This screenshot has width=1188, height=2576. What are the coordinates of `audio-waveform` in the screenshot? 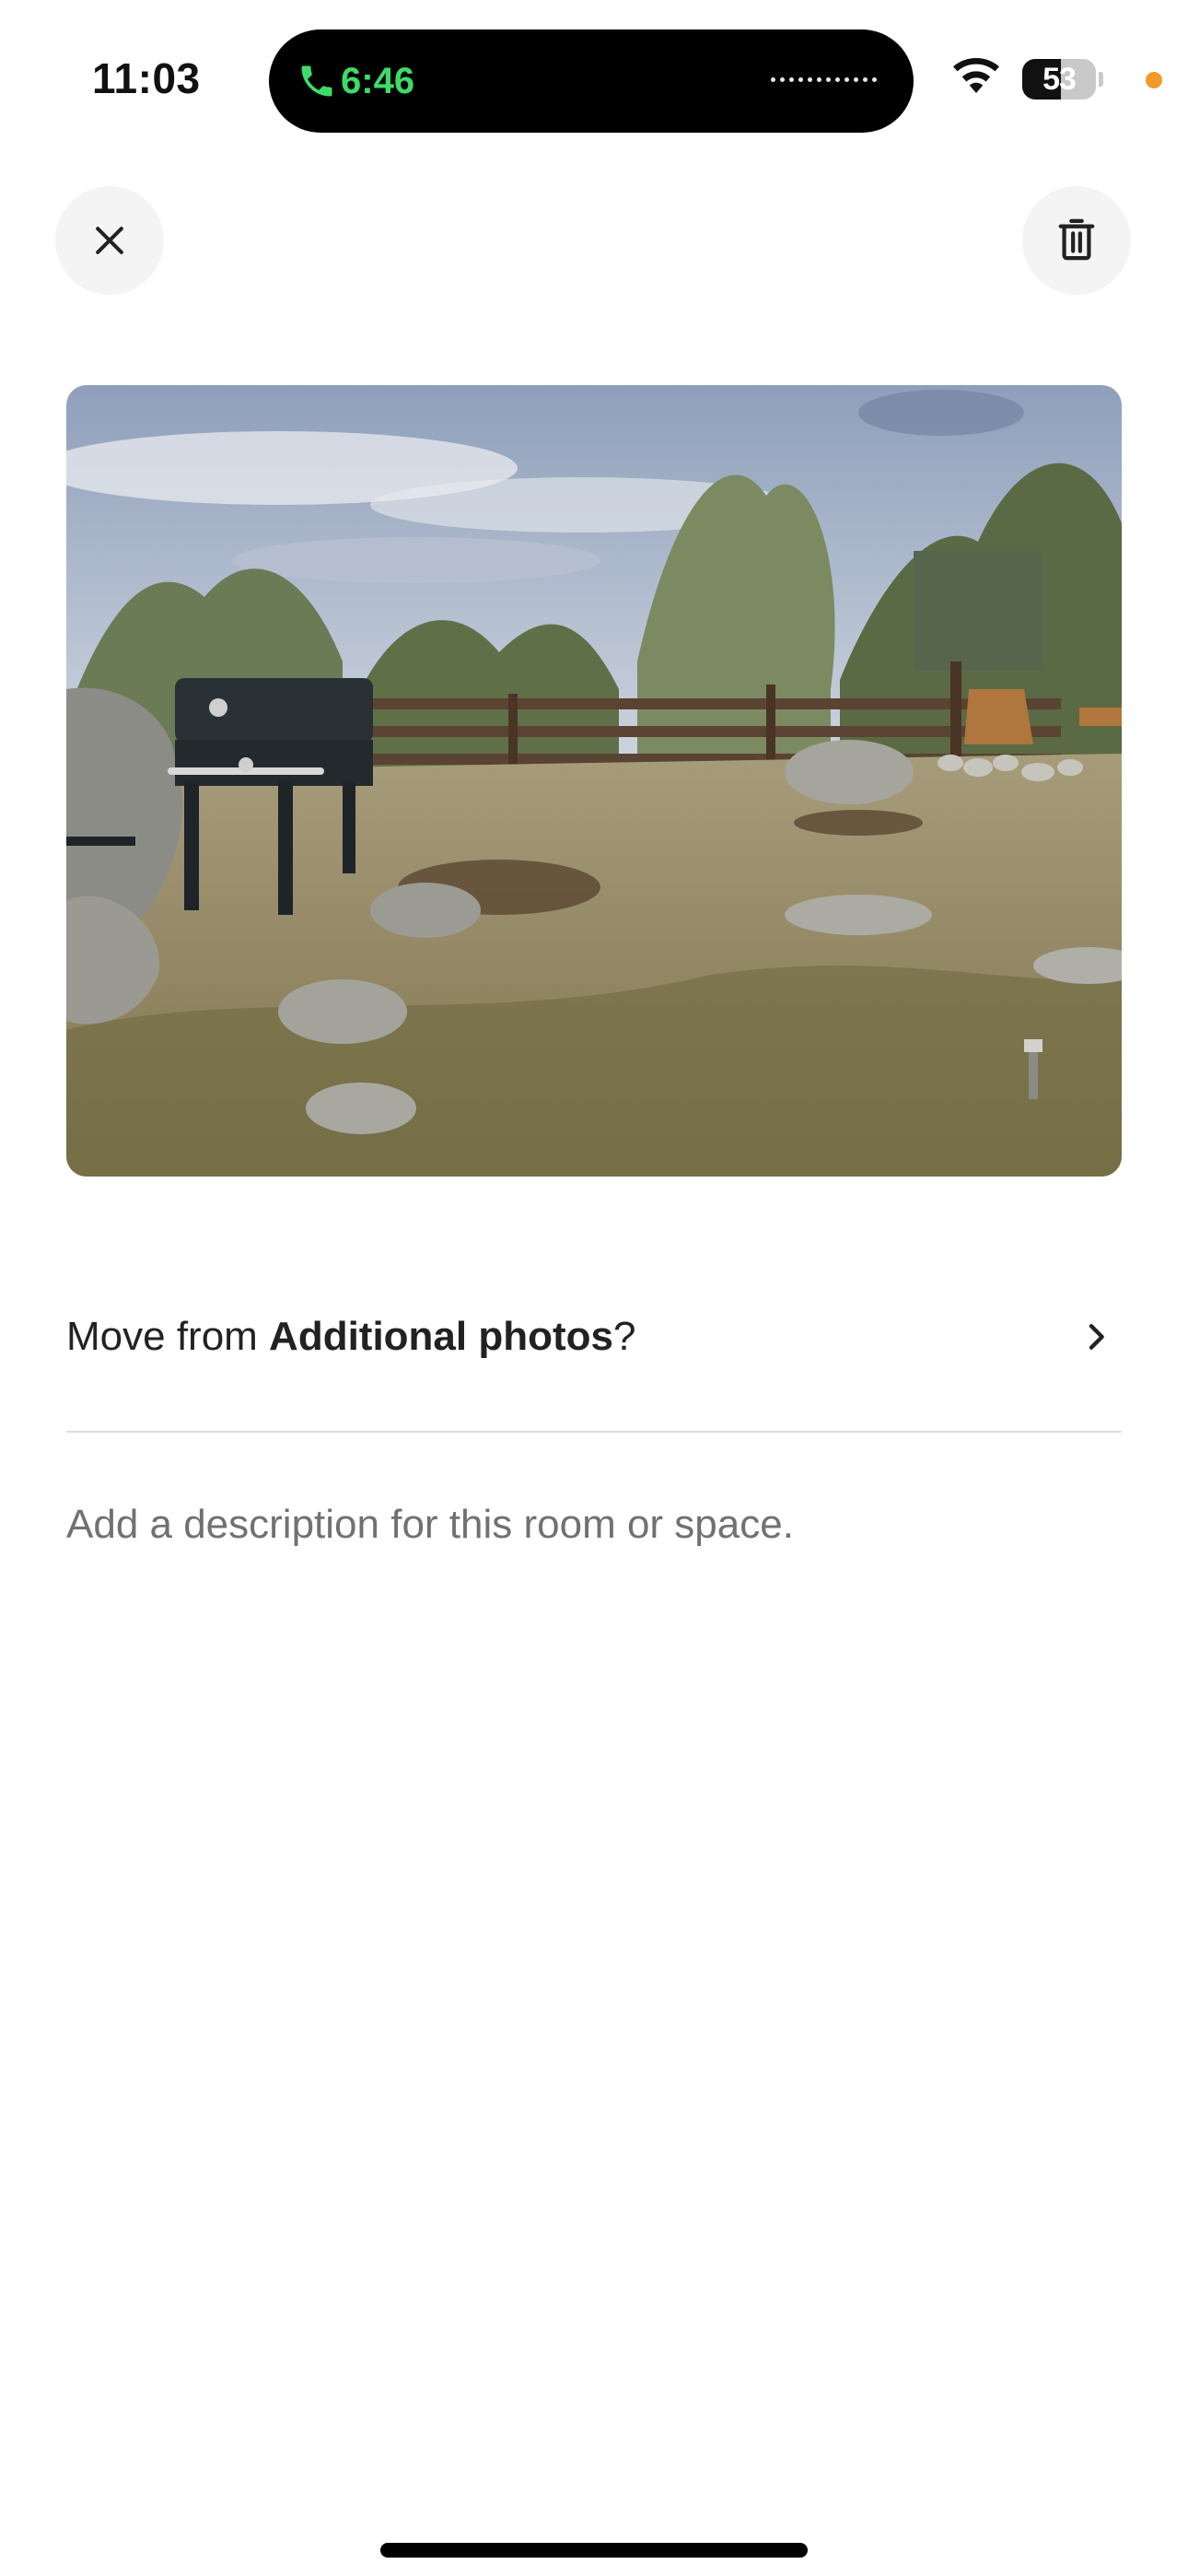 It's located at (824, 79).